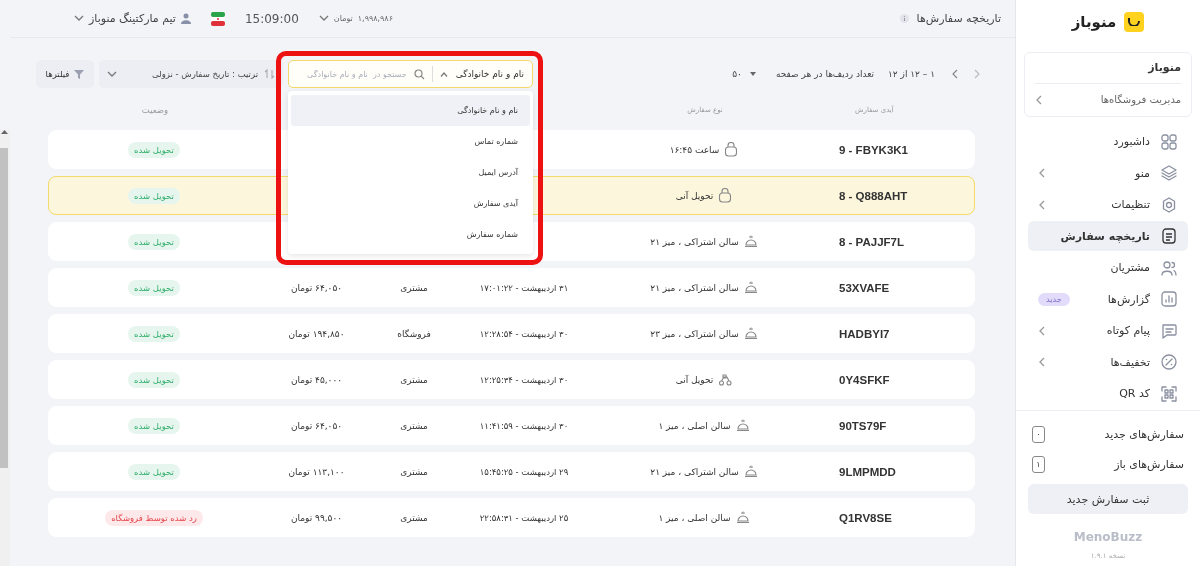 This screenshot has width=1200, height=566. Describe the element at coordinates (1054, 299) in the screenshot. I see `new-badge: جدید` at that location.